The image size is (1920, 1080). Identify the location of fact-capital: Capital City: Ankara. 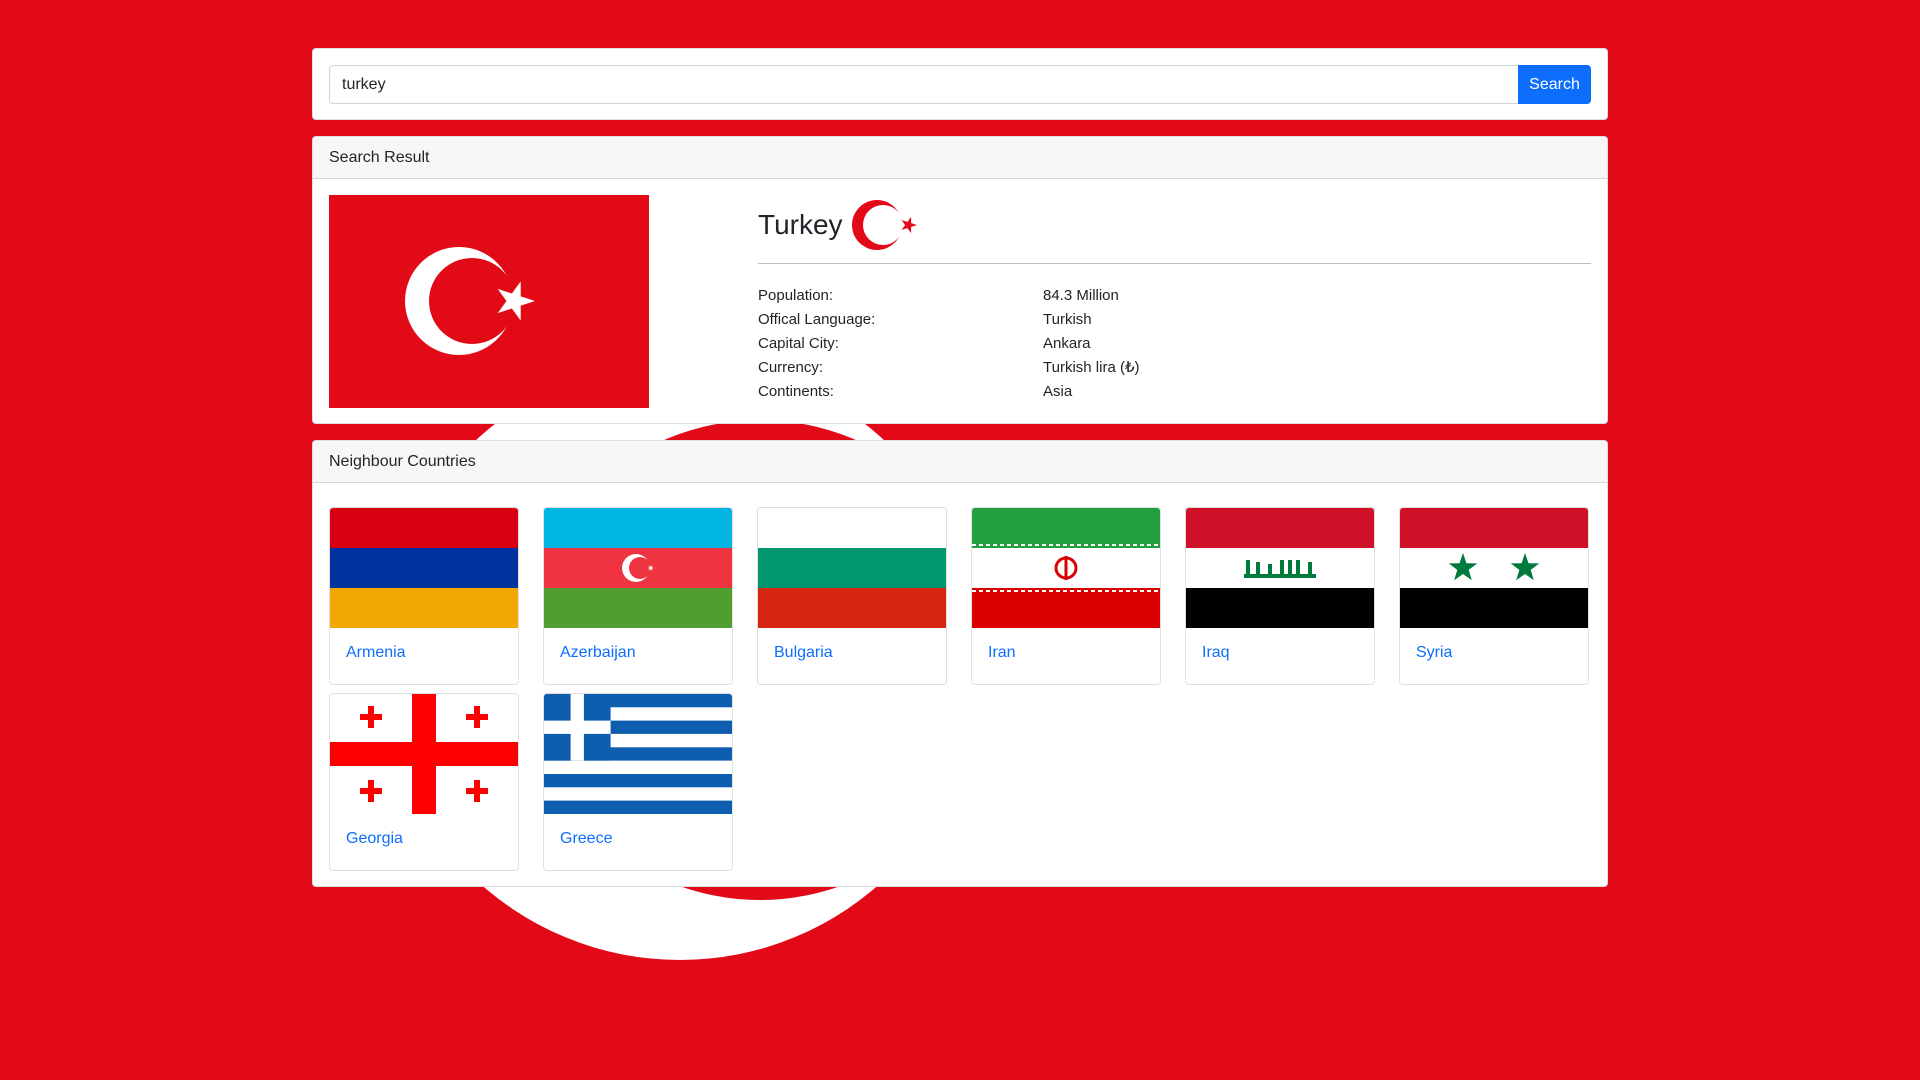
(1174, 344).